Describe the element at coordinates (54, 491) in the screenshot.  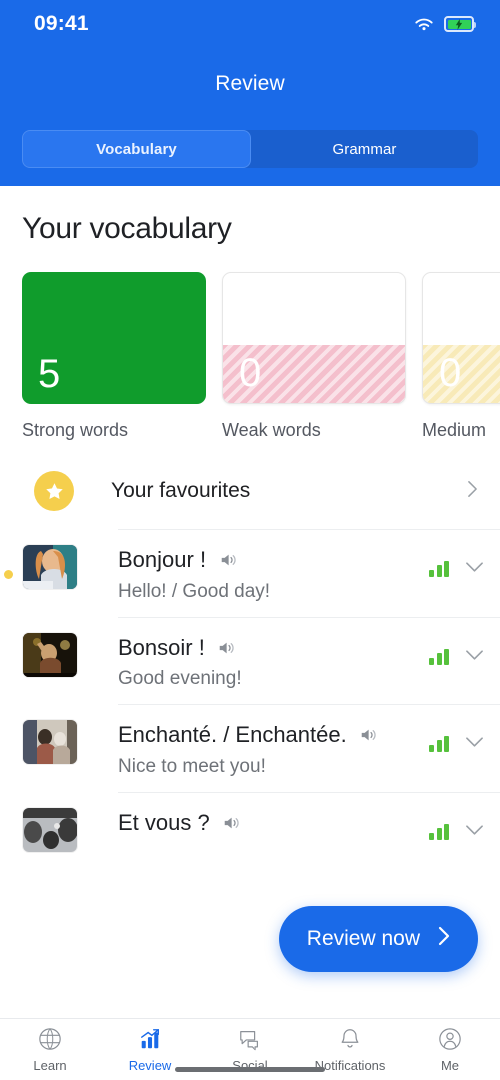
I see `star-icon` at that location.